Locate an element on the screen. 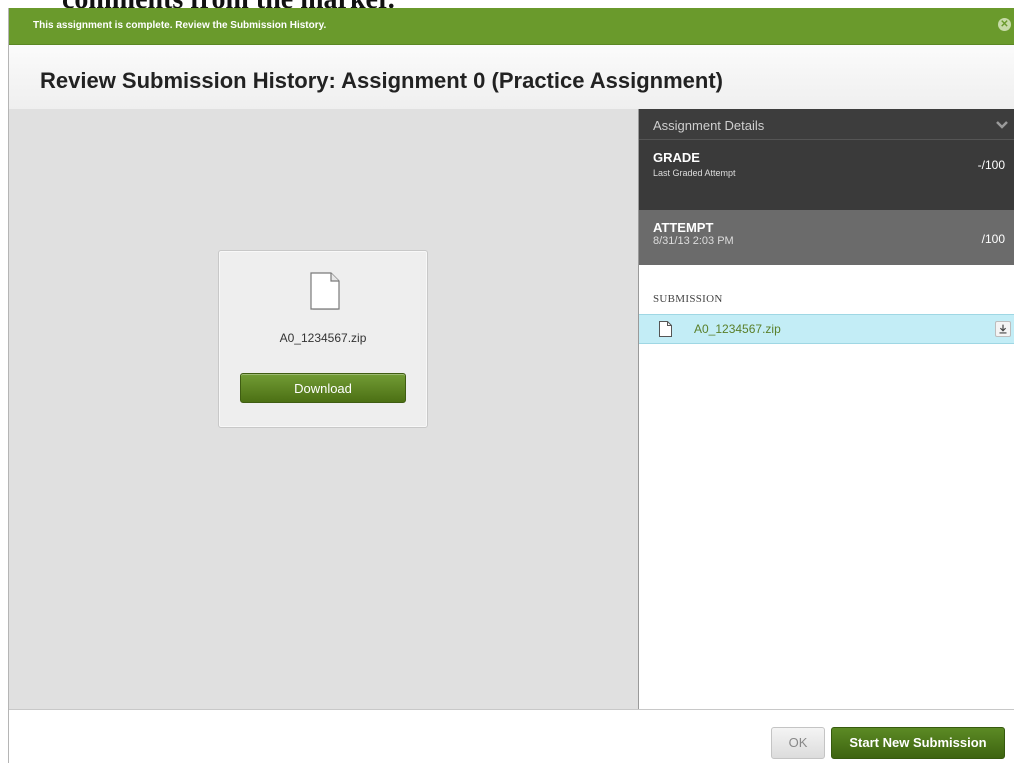 The width and height of the screenshot is (1014, 763). attempt-label: ATTEMPT is located at coordinates (683, 227).